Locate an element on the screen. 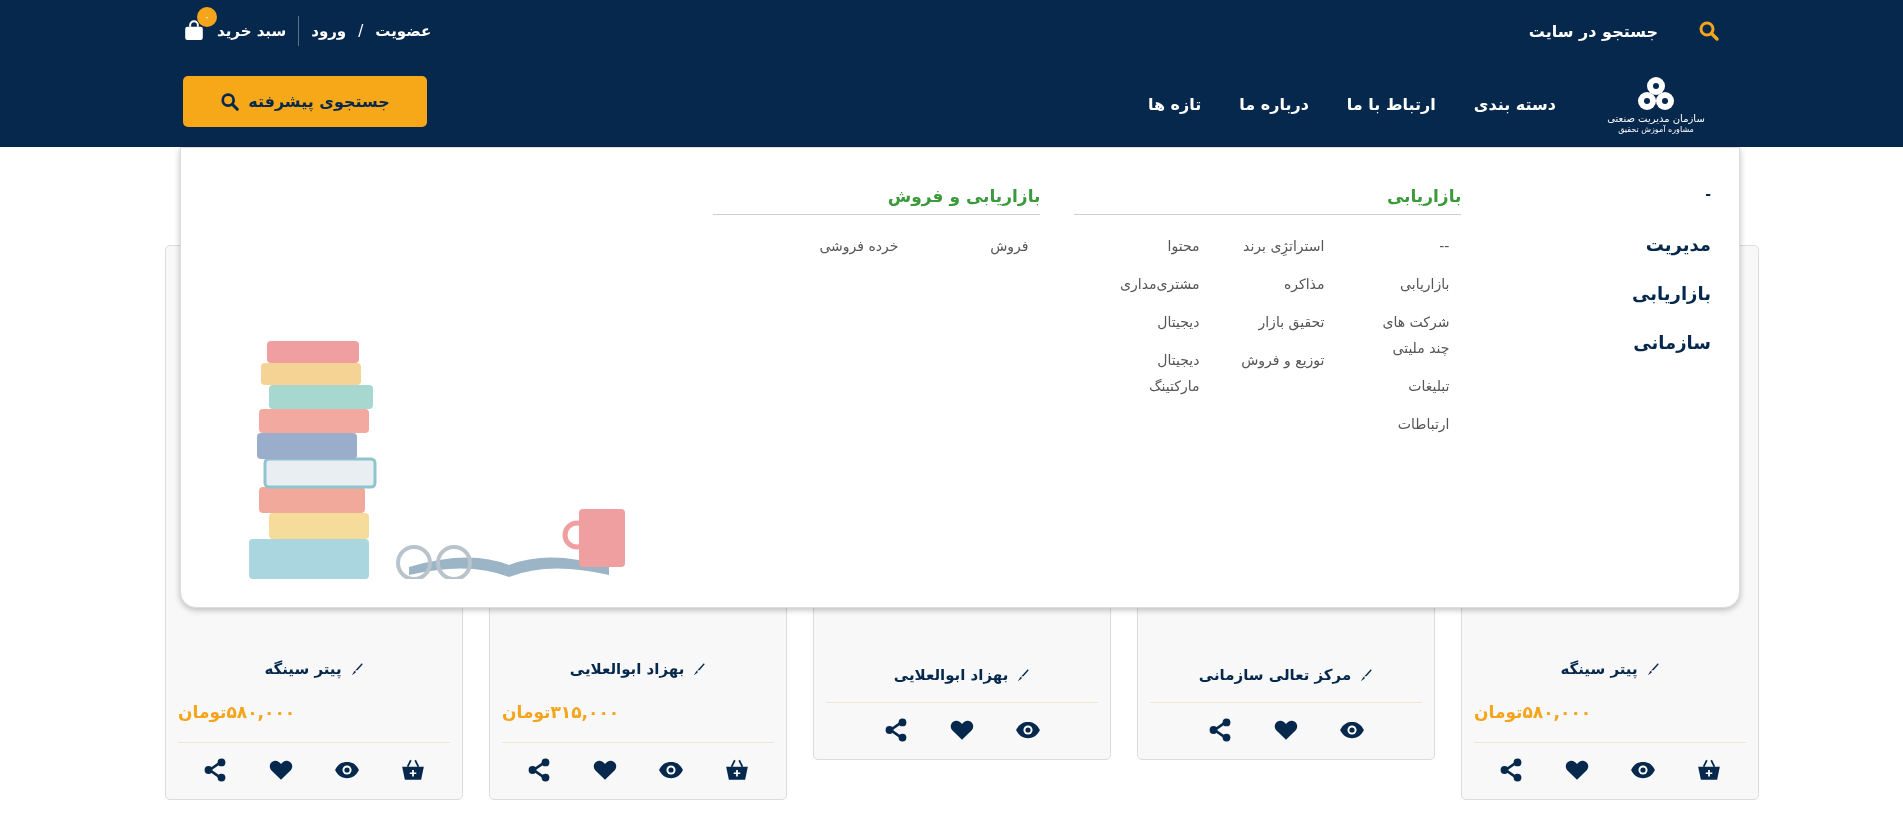 Image resolution: width=1903 pixels, height=831 pixels. submenu-link: مشتری‌مداری is located at coordinates (1157, 284).